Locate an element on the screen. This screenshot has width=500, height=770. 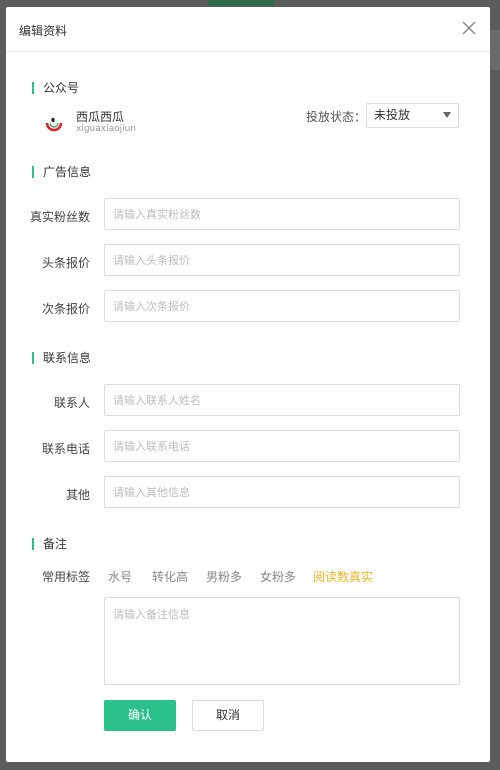
dialog-header: 编辑资料 is located at coordinates (248, 29).